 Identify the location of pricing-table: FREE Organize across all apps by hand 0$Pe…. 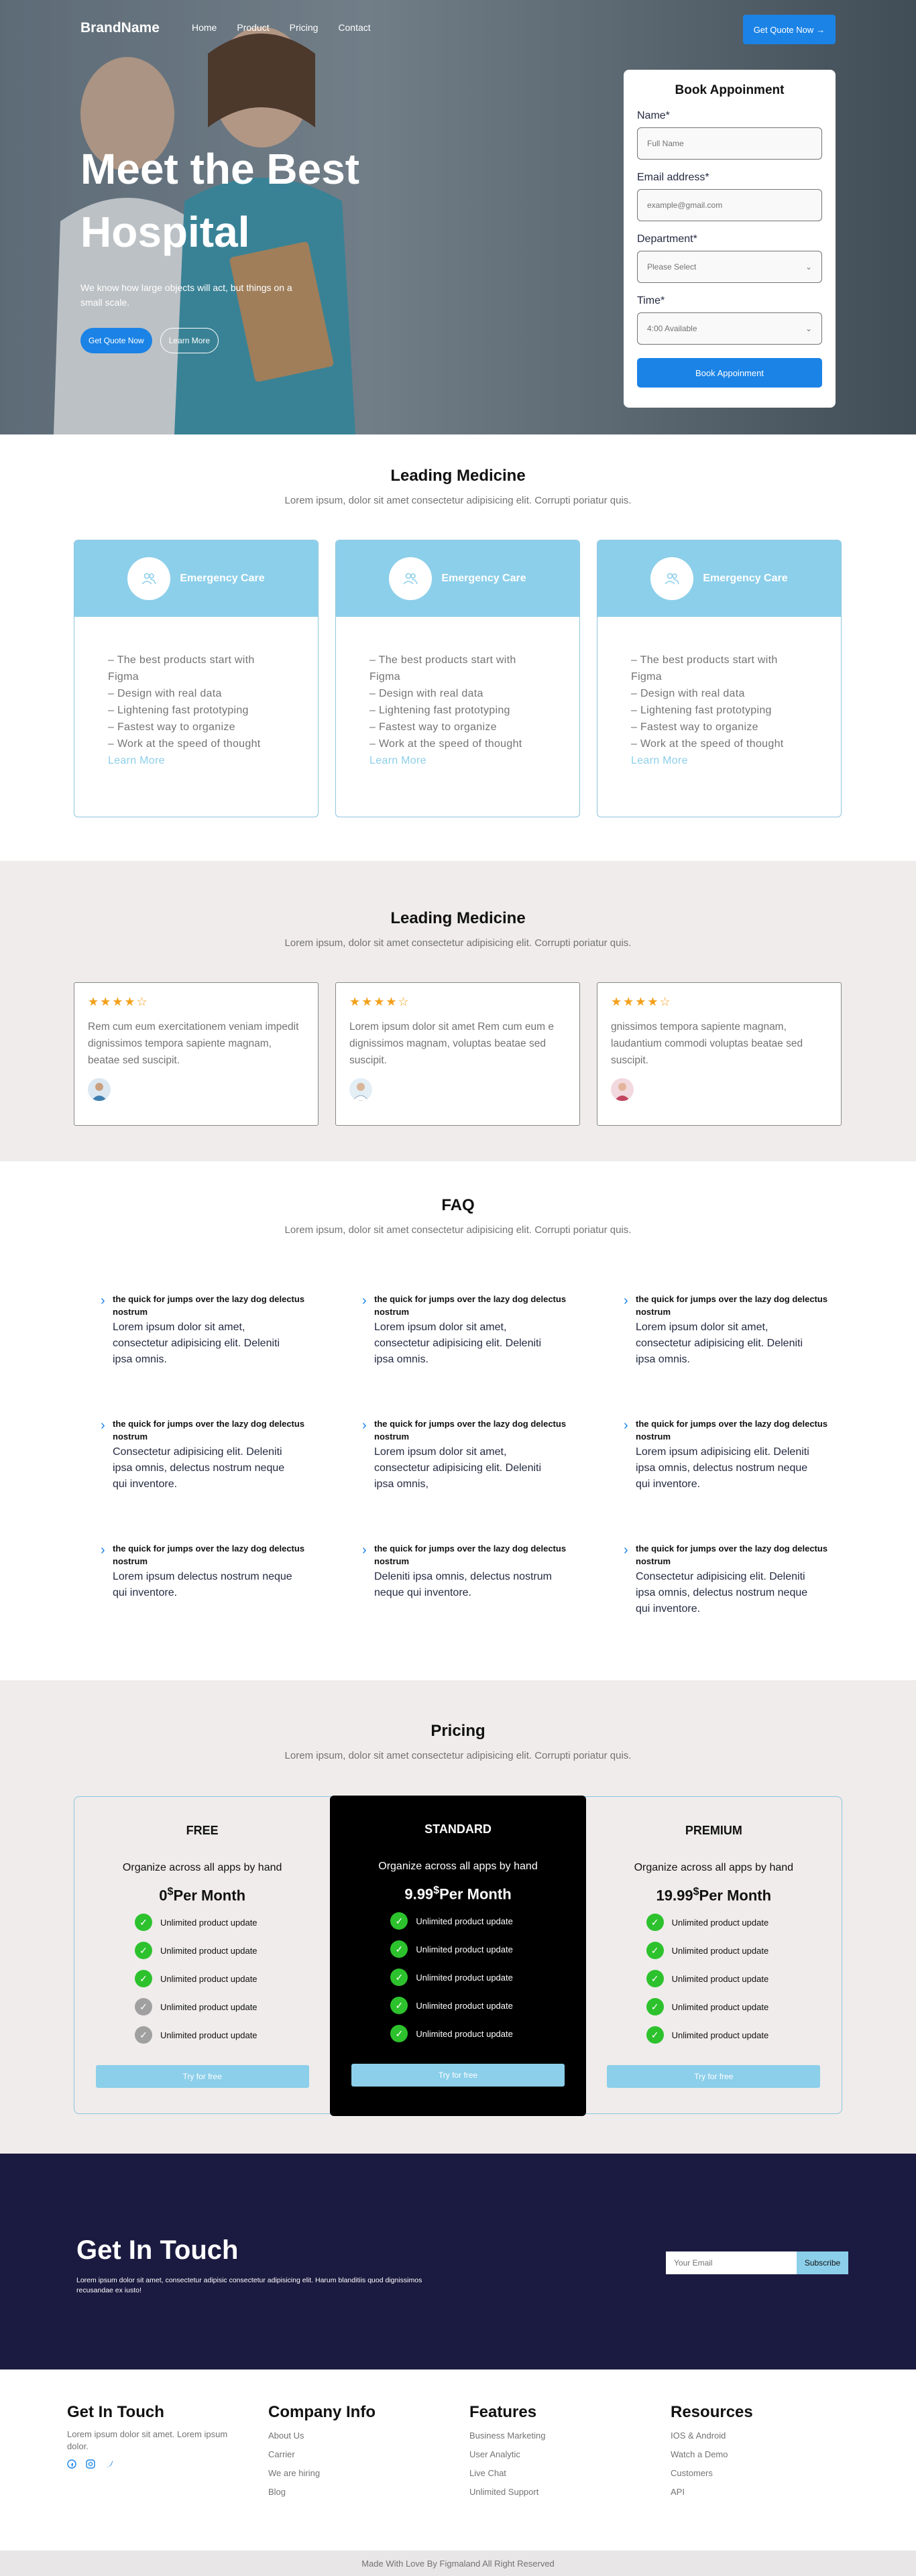
(458, 1956).